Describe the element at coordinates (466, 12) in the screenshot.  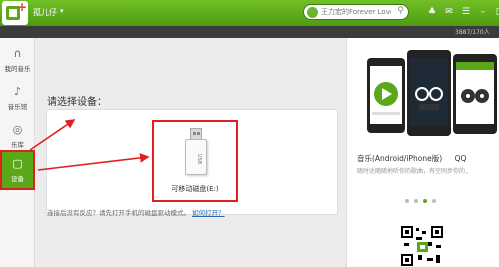
I see `menu-icon: ☰` at that location.